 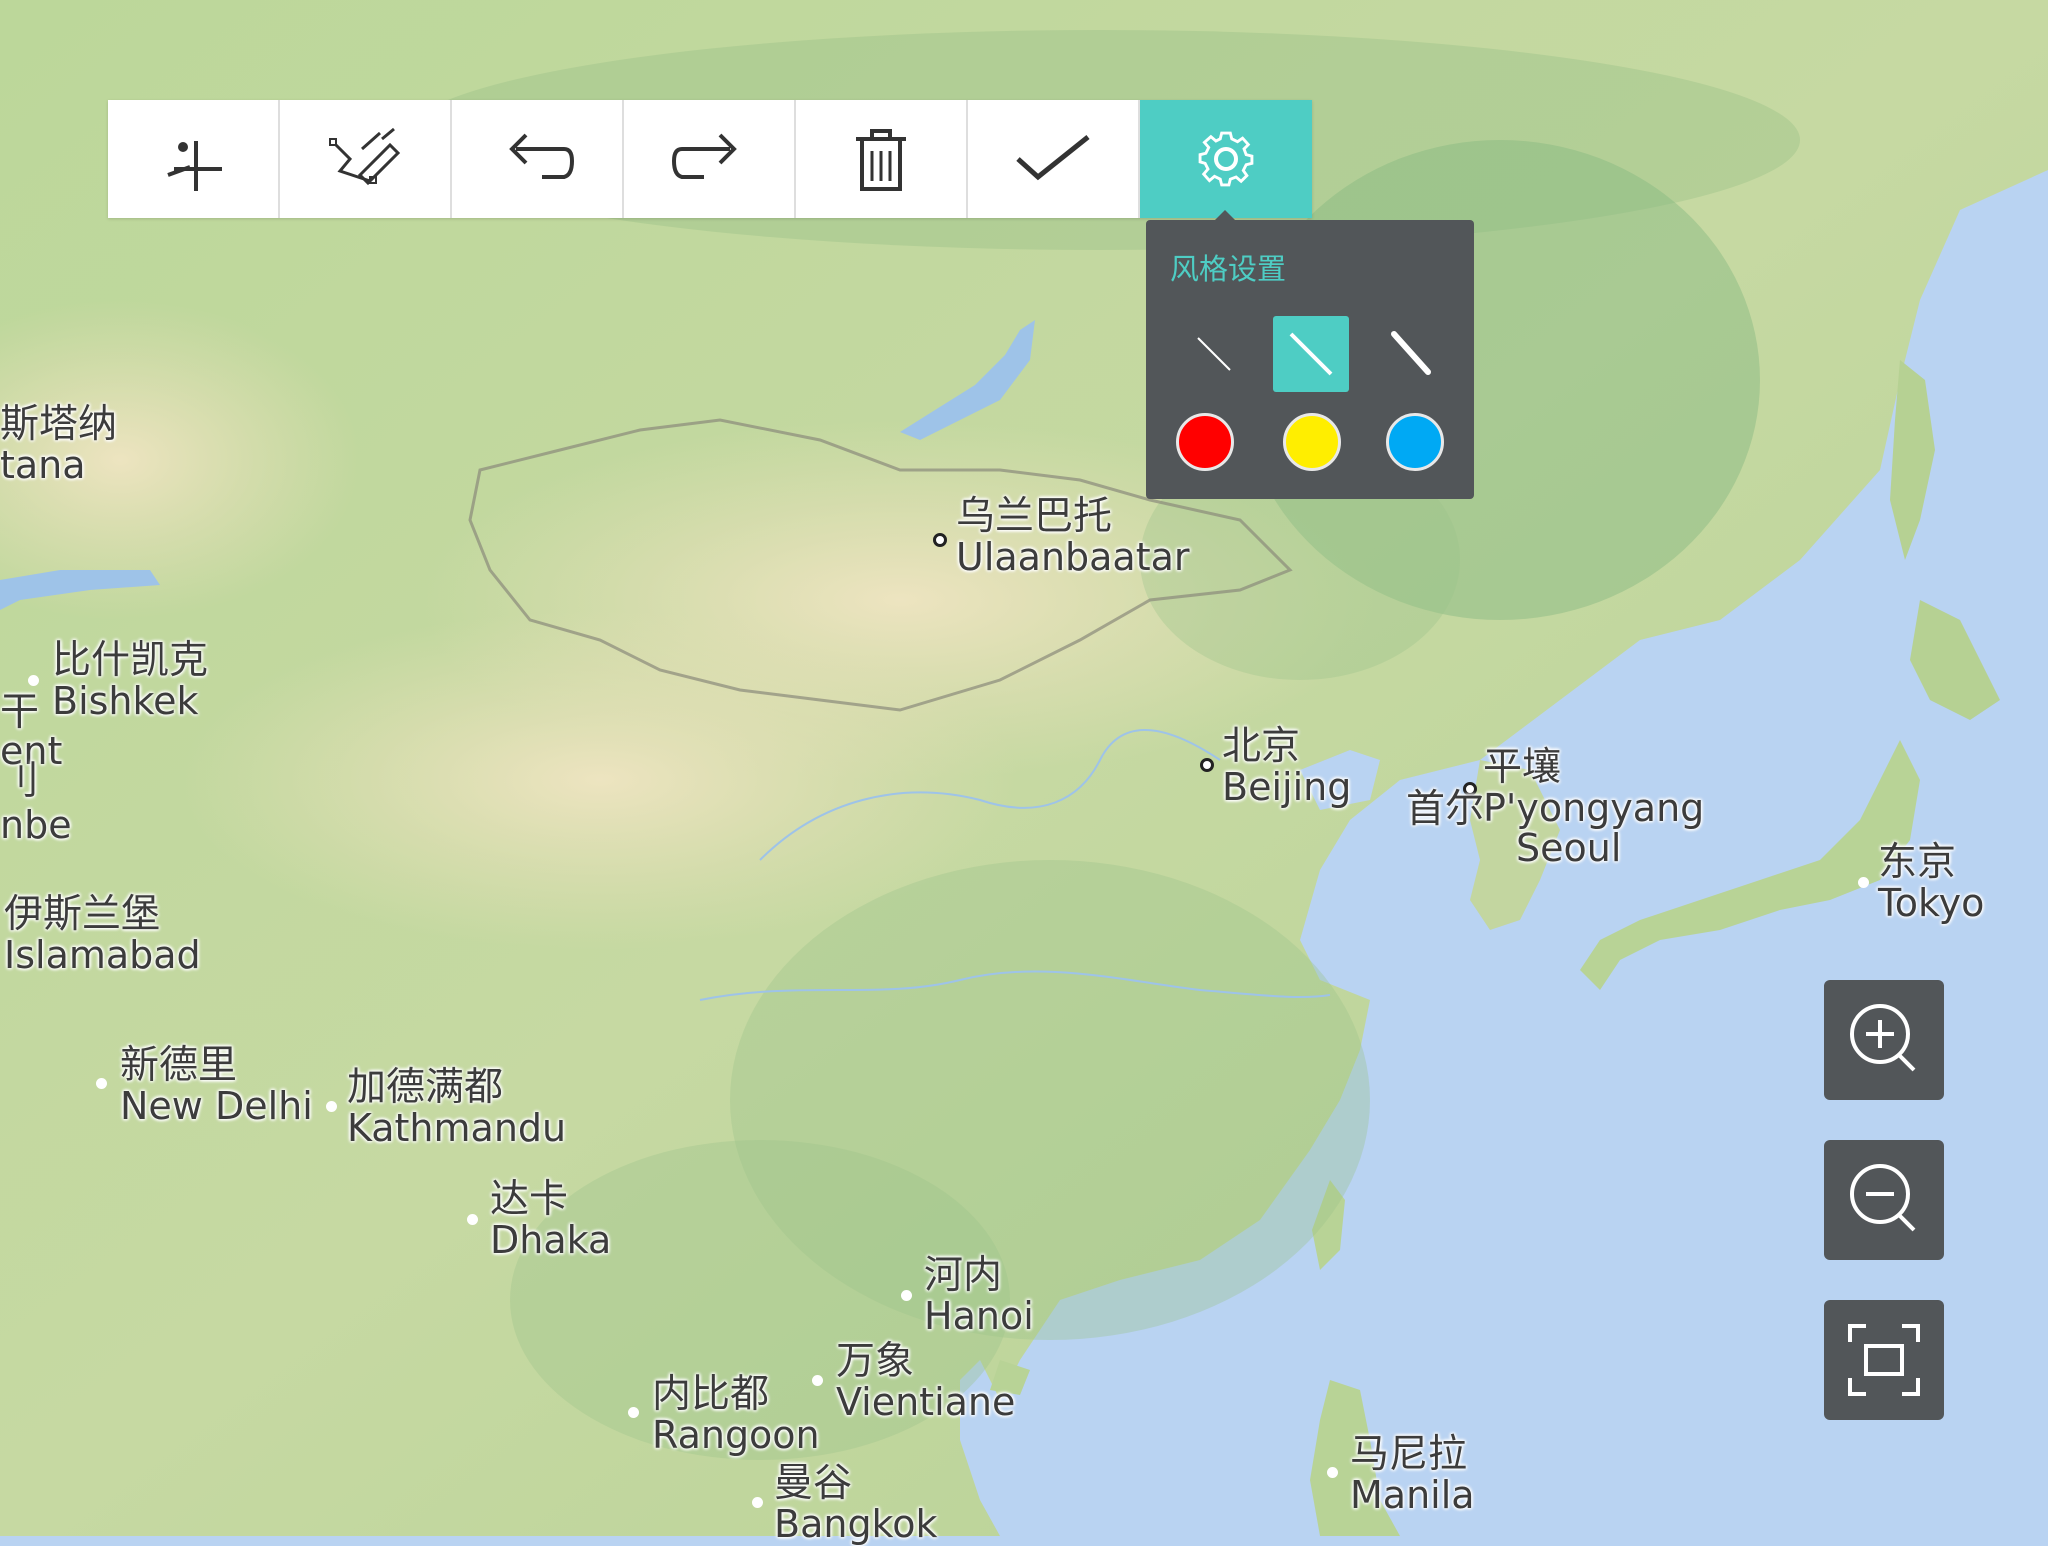 I want to click on draw-line-button, so click(x=366, y=159).